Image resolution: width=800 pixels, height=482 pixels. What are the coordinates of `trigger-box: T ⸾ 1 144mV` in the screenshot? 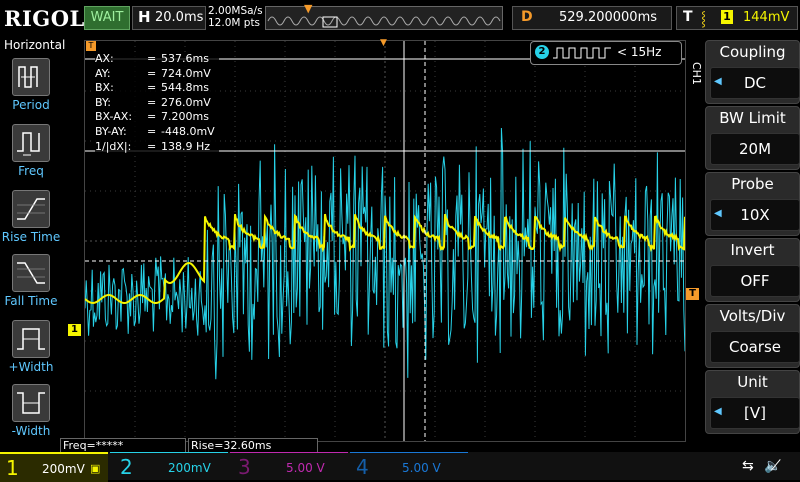 It's located at (737, 18).